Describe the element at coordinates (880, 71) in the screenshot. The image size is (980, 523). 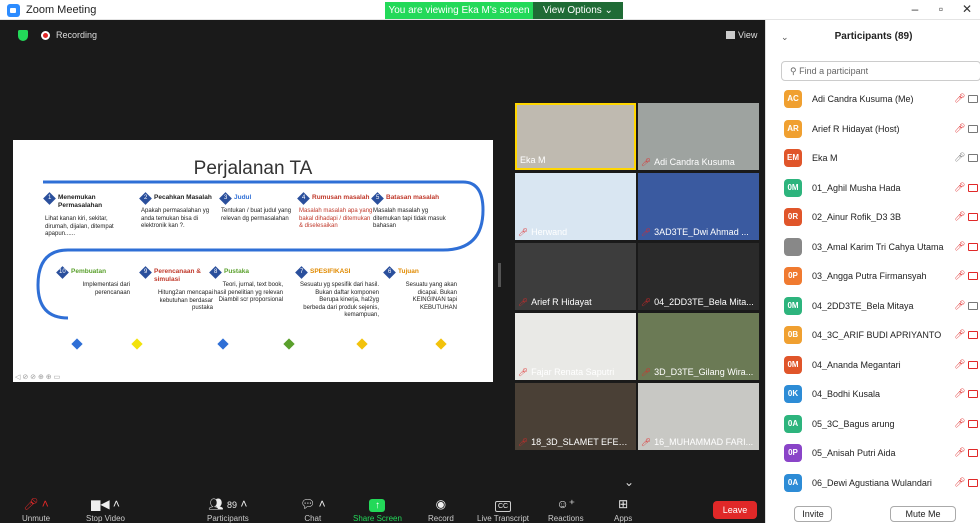
I see `find-participant-input: ⚲ Find a participant` at that location.